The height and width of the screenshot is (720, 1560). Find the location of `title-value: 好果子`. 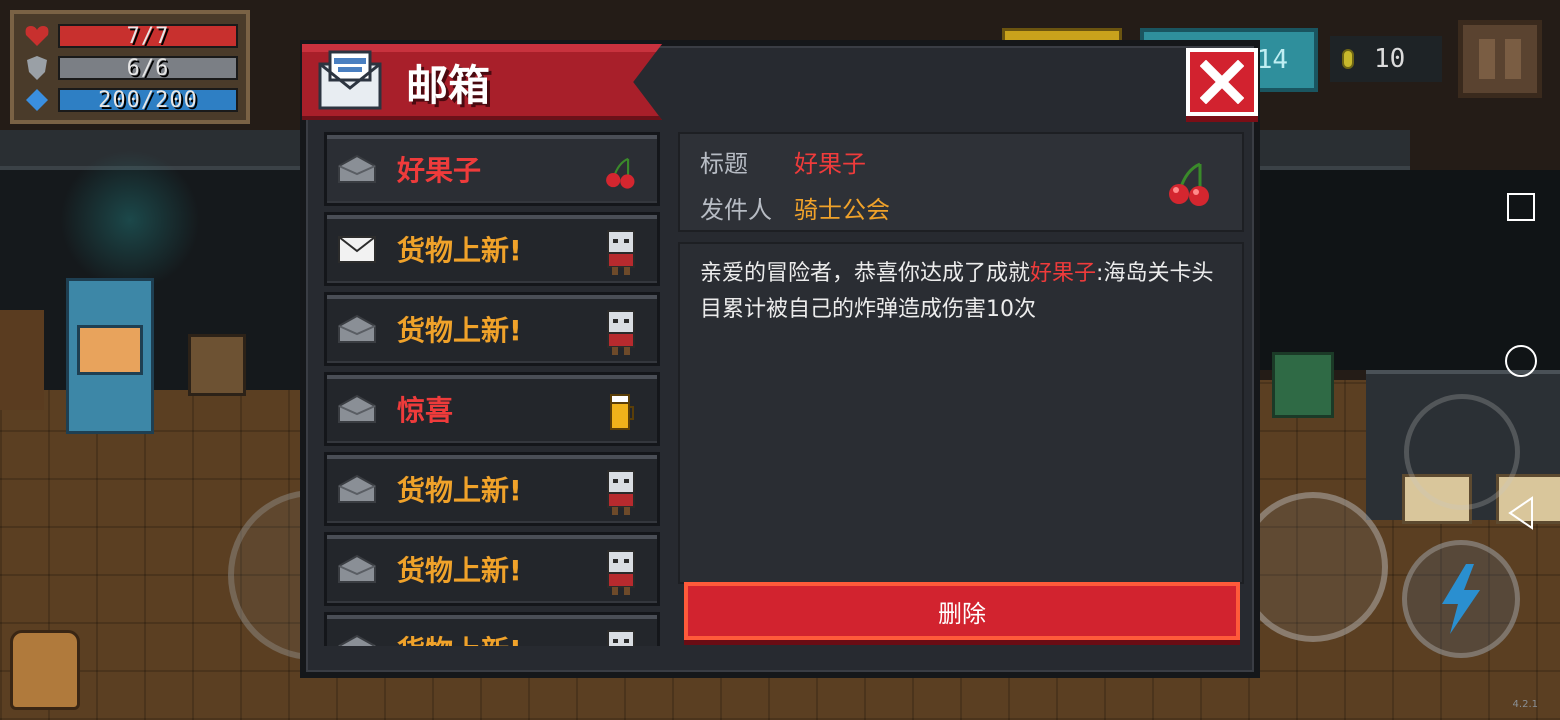

title-value: 好果子 is located at coordinates (830, 164).